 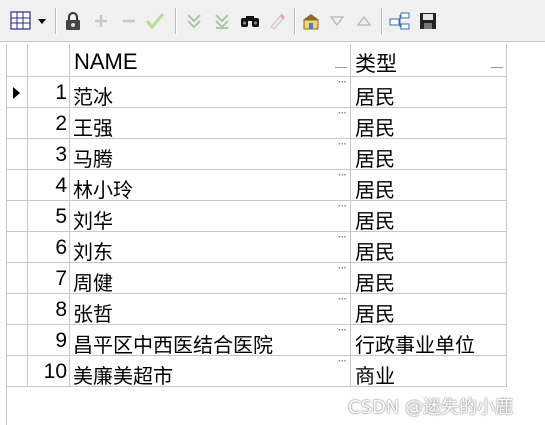 I want to click on name-cell: 马腾 ···, so click(x=210, y=154).